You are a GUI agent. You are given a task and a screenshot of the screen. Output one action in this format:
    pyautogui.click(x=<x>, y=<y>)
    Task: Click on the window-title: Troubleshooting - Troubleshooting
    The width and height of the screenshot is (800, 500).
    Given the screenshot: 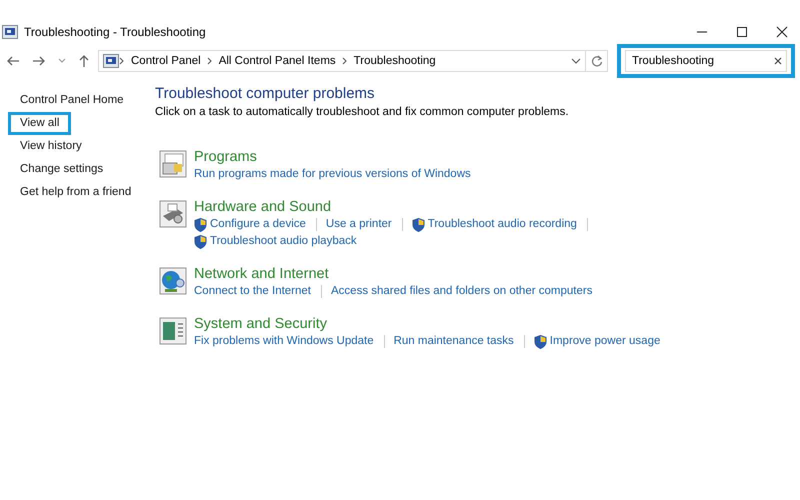 What is the action you would take?
    pyautogui.click(x=115, y=32)
    